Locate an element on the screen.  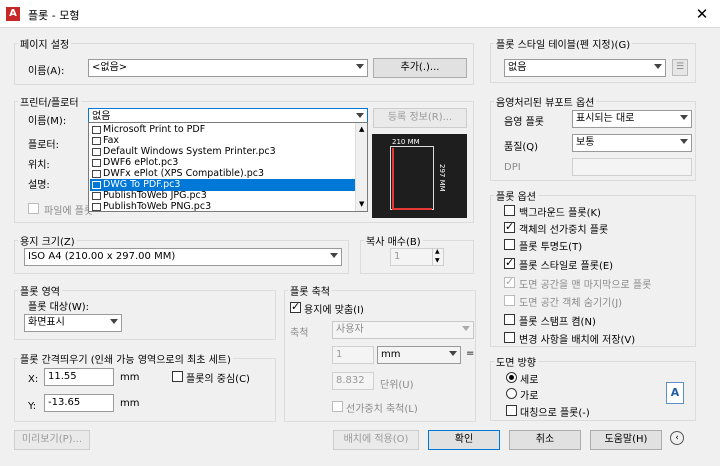
dpi-label: DPI is located at coordinates (512, 167).